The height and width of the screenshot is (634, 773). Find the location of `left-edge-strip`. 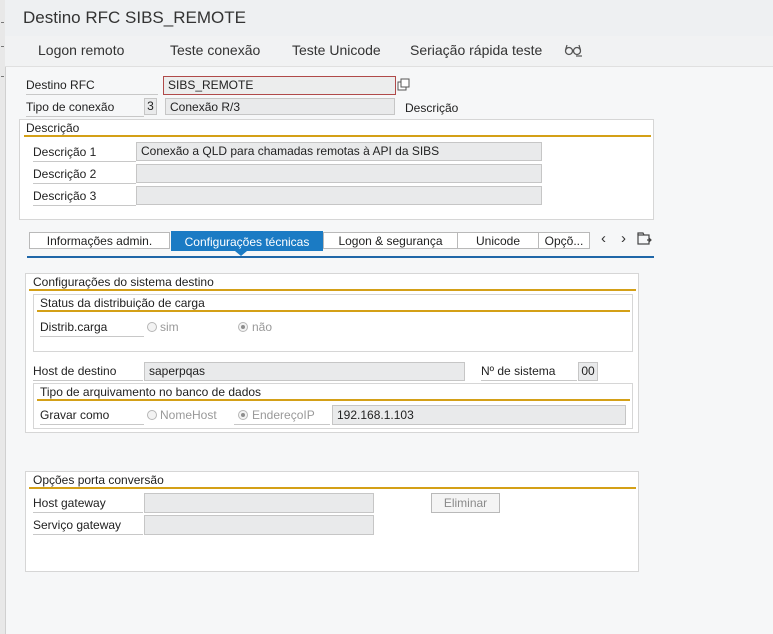

left-edge-strip is located at coordinates (3, 317).